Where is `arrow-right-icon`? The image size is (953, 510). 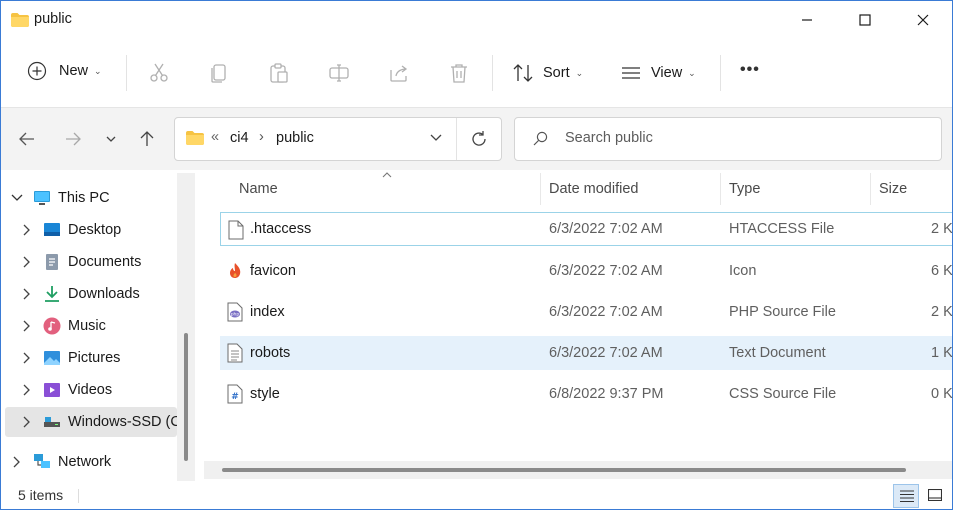
arrow-right-icon is located at coordinates (73, 139).